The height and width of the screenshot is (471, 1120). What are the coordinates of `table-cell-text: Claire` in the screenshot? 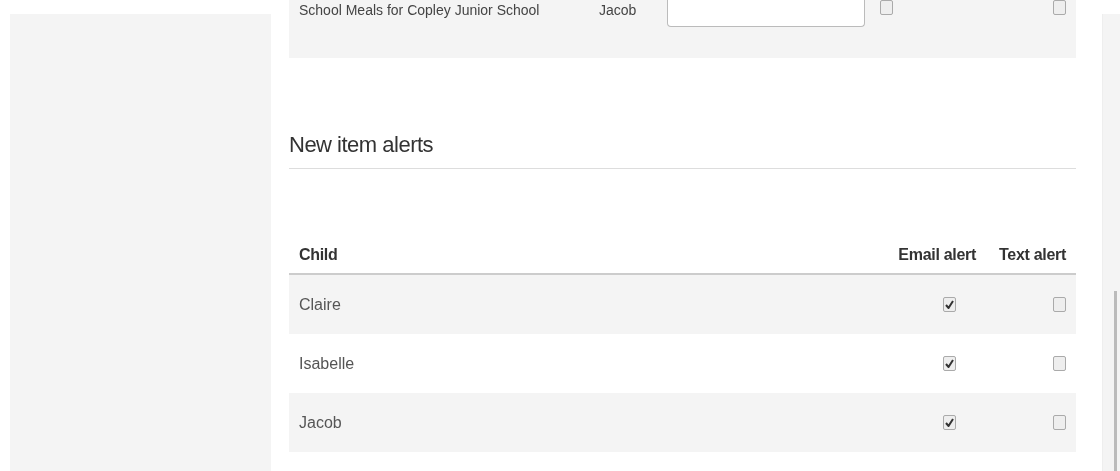 It's located at (320, 304).